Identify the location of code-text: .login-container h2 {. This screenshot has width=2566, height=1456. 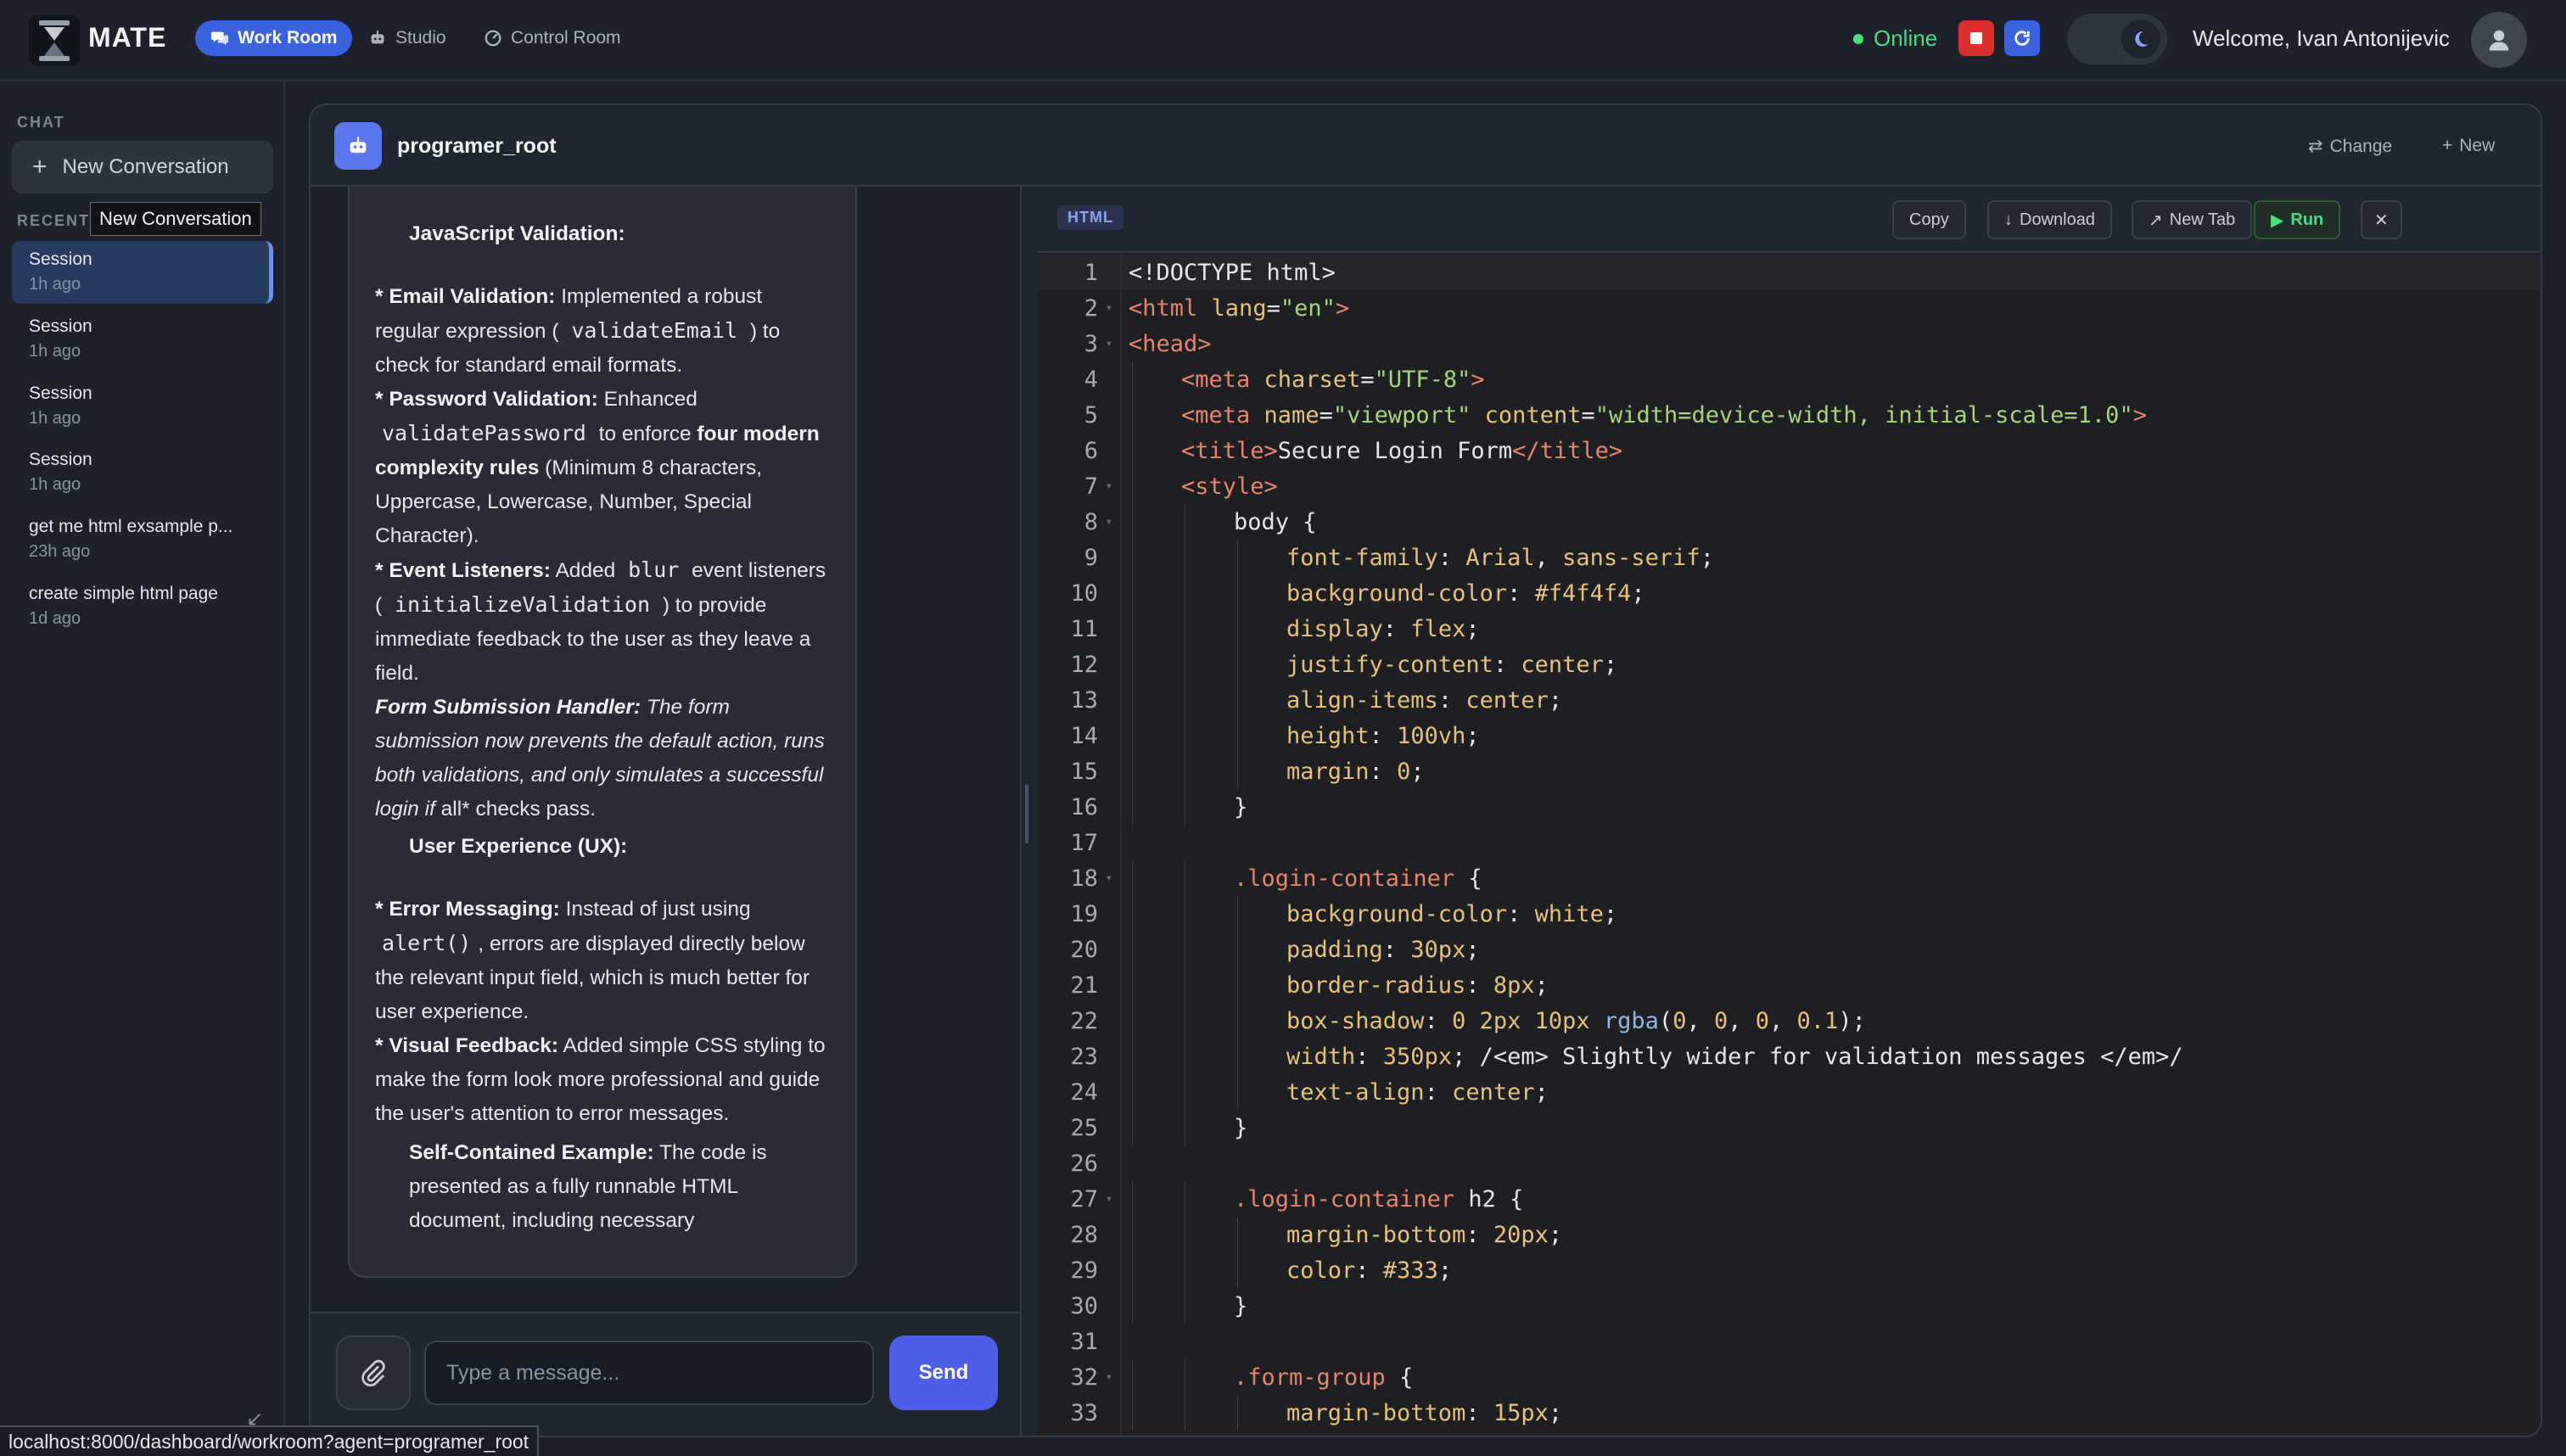
(1379, 1198).